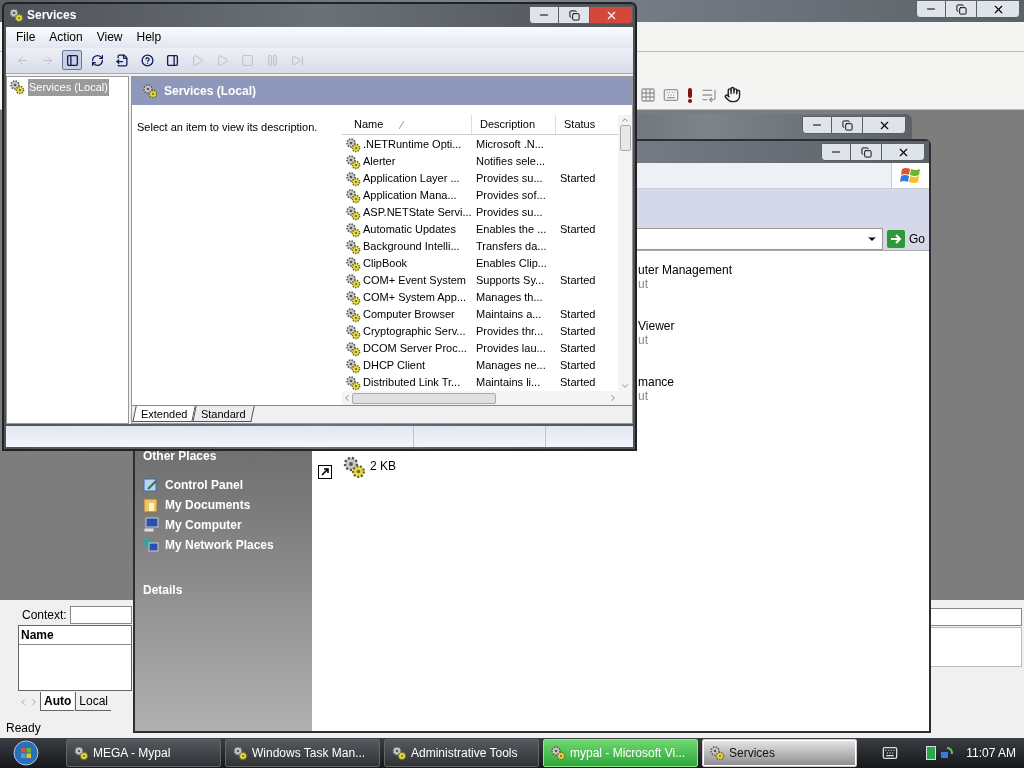  Describe the element at coordinates (783, 326) in the screenshot. I see `file-name: Viewer` at that location.